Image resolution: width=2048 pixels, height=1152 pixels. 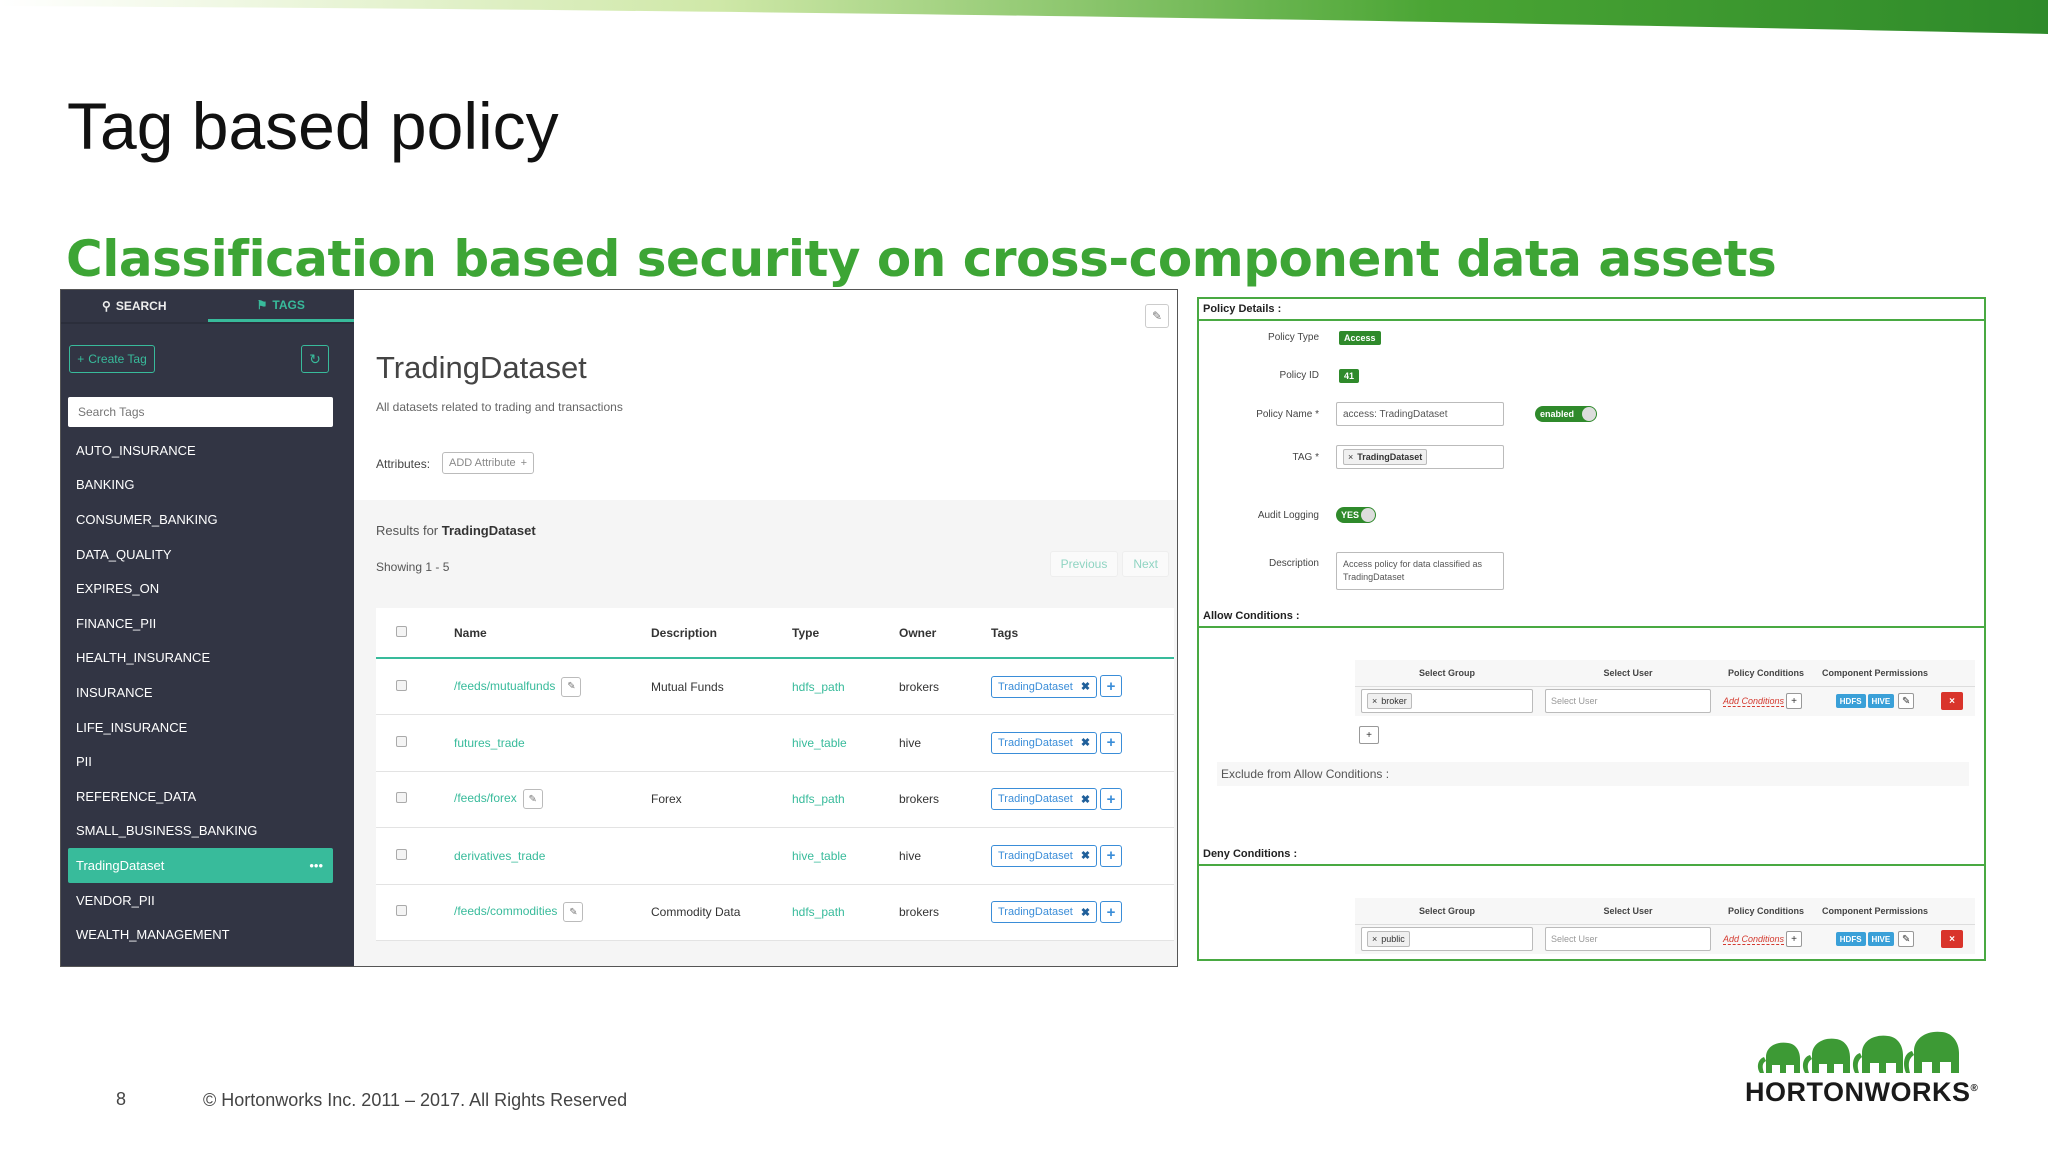 I want to click on tag-pill-label: TradingDataset, so click(x=1035, y=855).